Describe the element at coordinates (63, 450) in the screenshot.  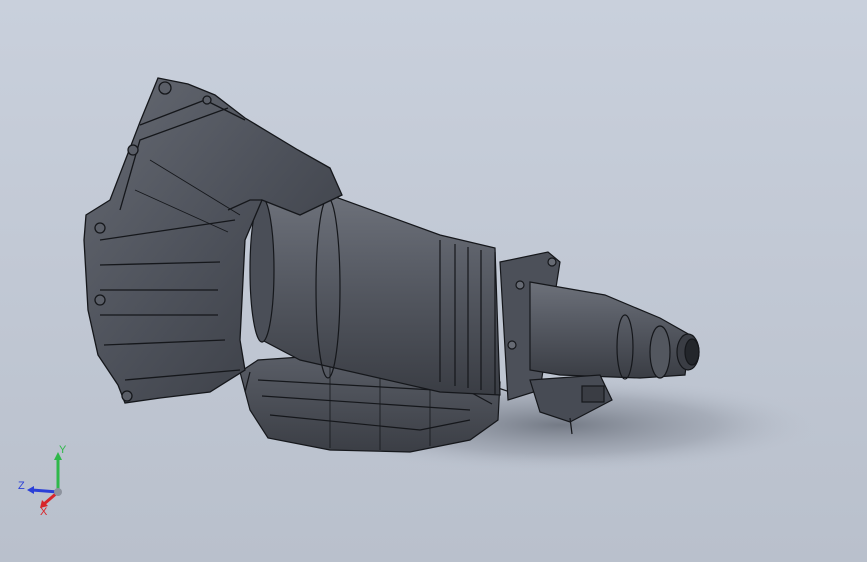
I see `y-axis-label: Y` at that location.